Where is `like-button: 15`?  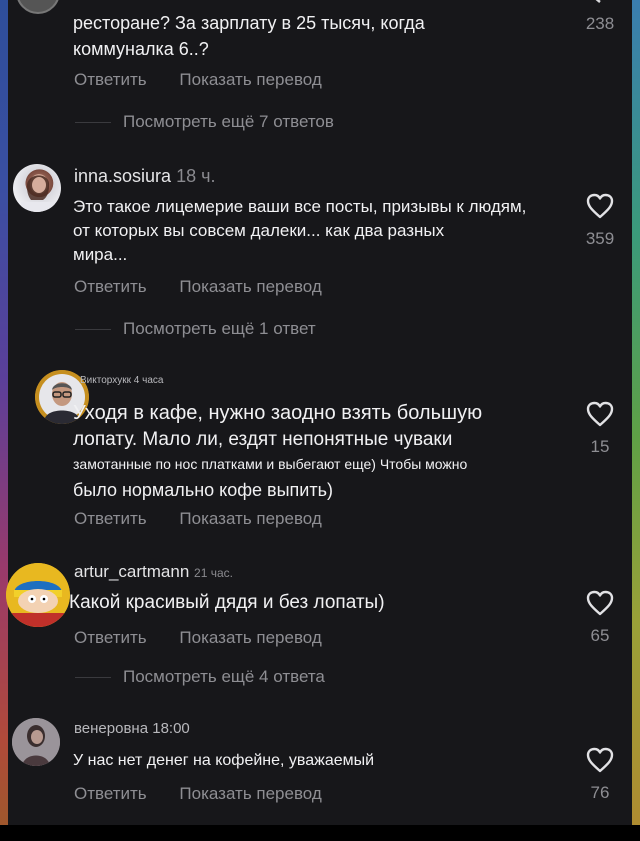
like-button: 15 is located at coordinates (600, 429).